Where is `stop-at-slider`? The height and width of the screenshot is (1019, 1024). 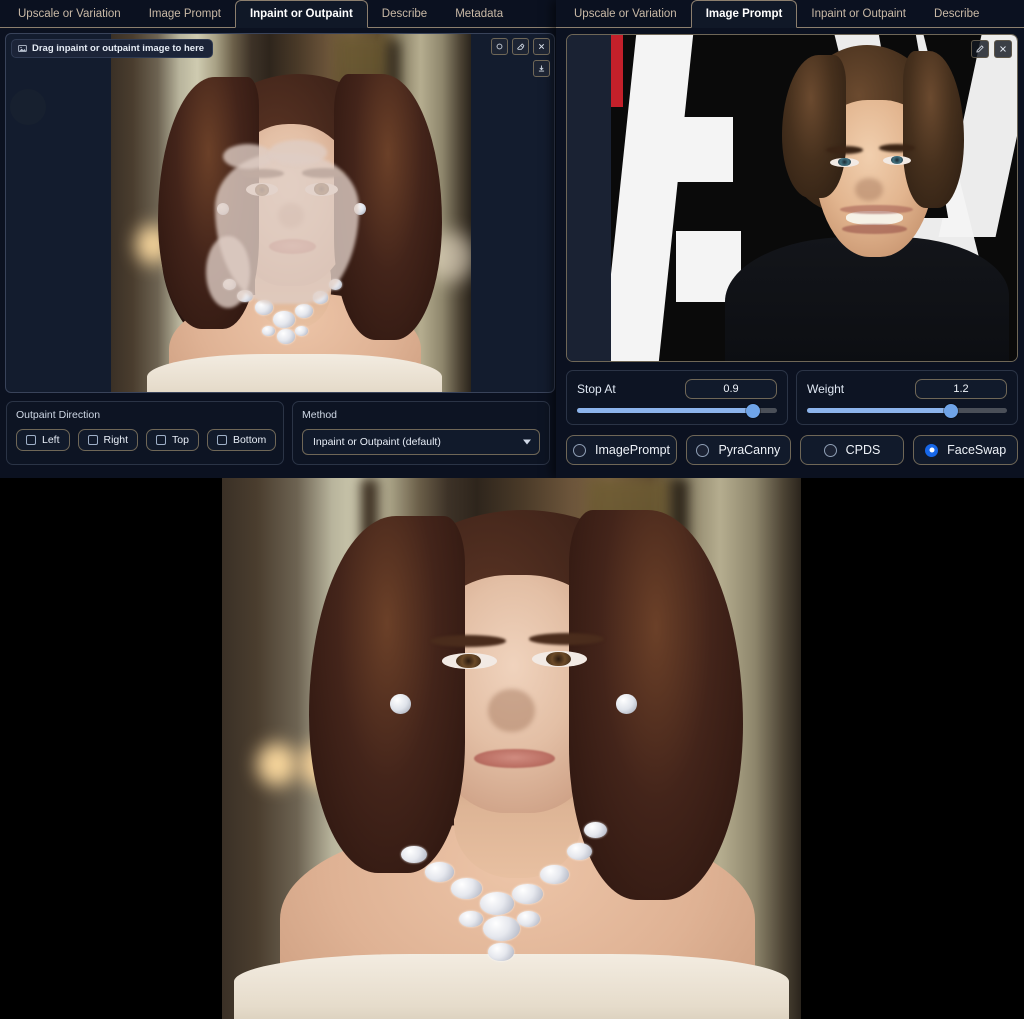 stop-at-slider is located at coordinates (677, 410).